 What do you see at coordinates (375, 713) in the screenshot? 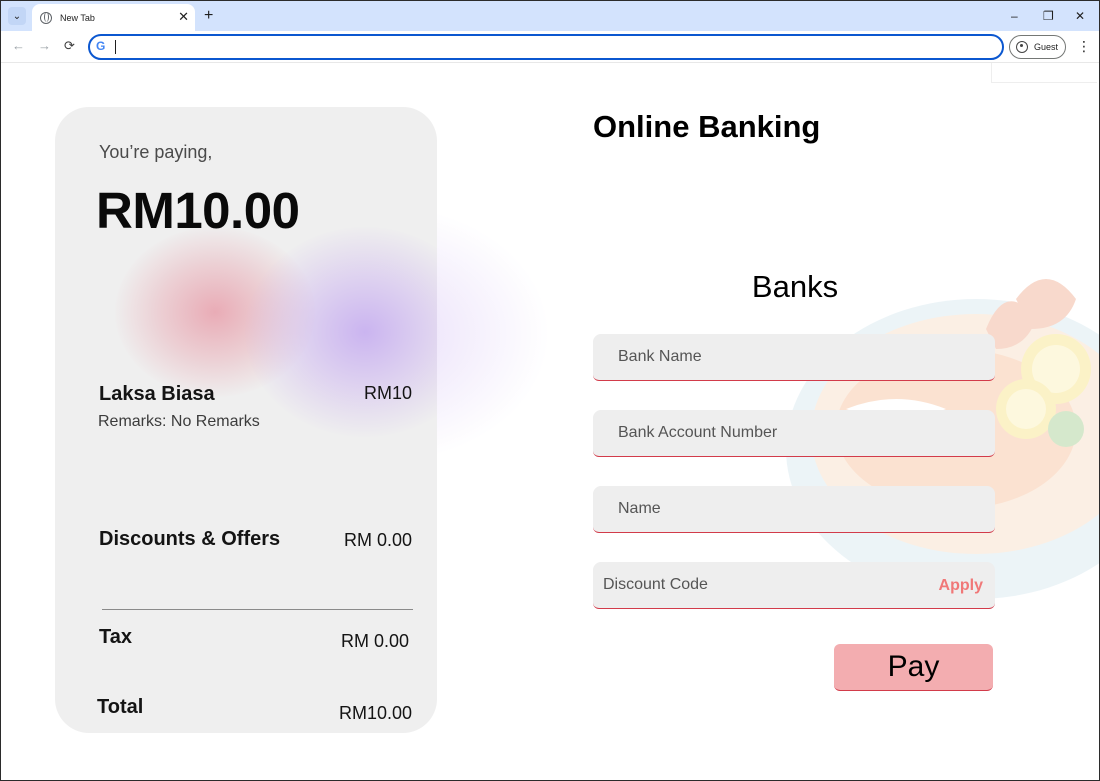
I see `total-value: RM10.00` at bounding box center [375, 713].